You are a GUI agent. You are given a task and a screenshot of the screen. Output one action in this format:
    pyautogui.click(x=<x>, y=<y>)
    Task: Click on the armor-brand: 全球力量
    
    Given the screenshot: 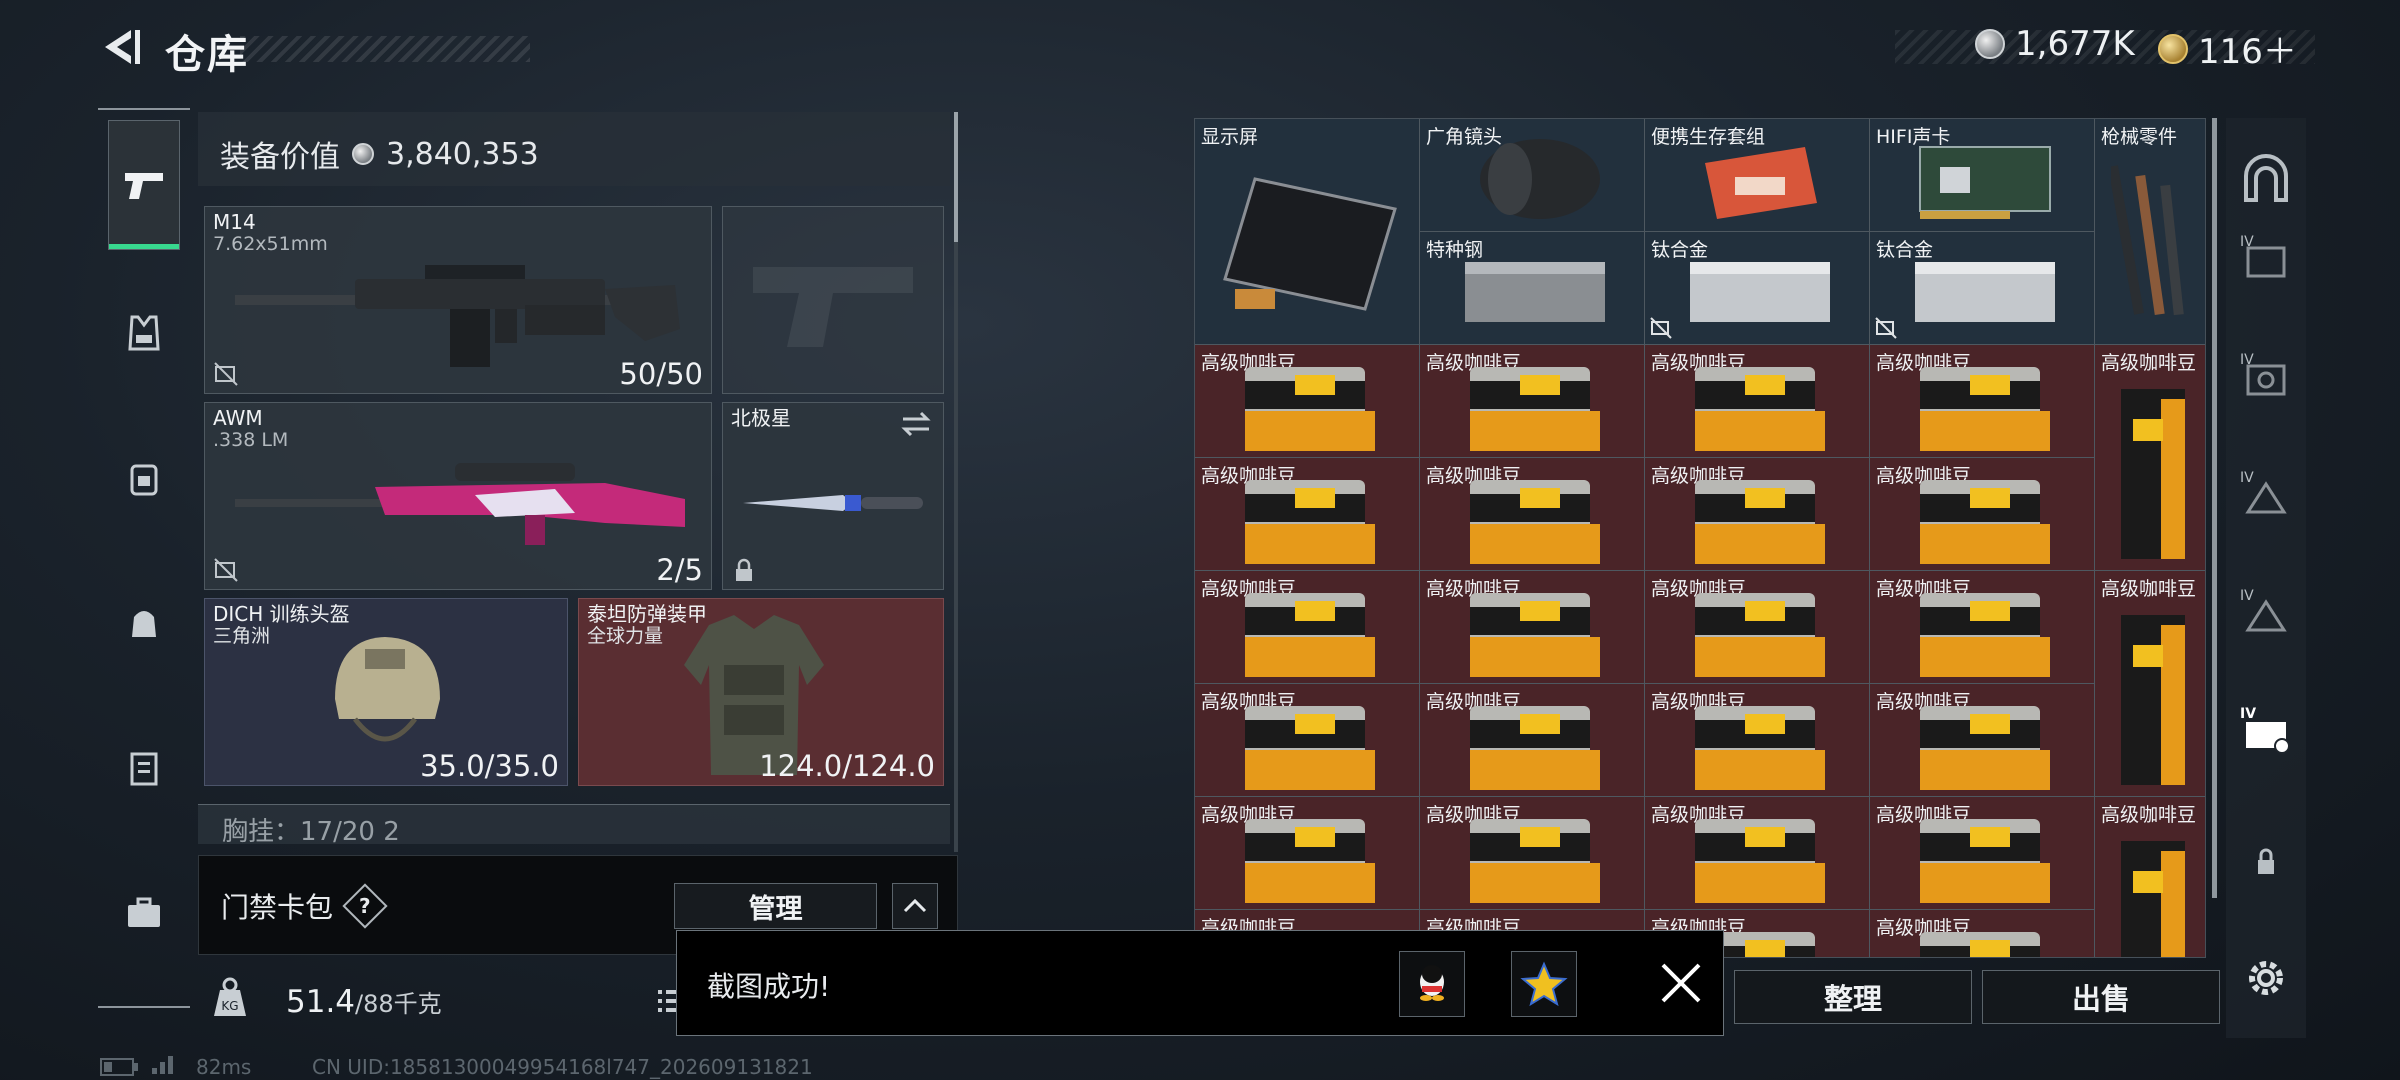 What is the action you would take?
    pyautogui.click(x=625, y=636)
    